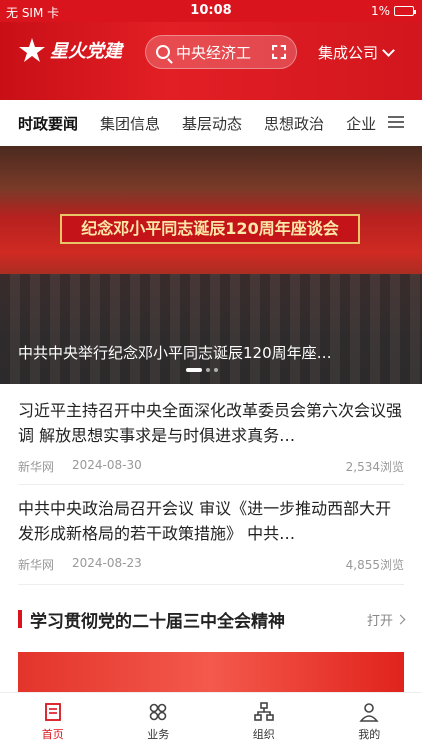 Image resolution: width=422 pixels, height=750 pixels. I want to click on nav-profile: 我的, so click(369, 721).